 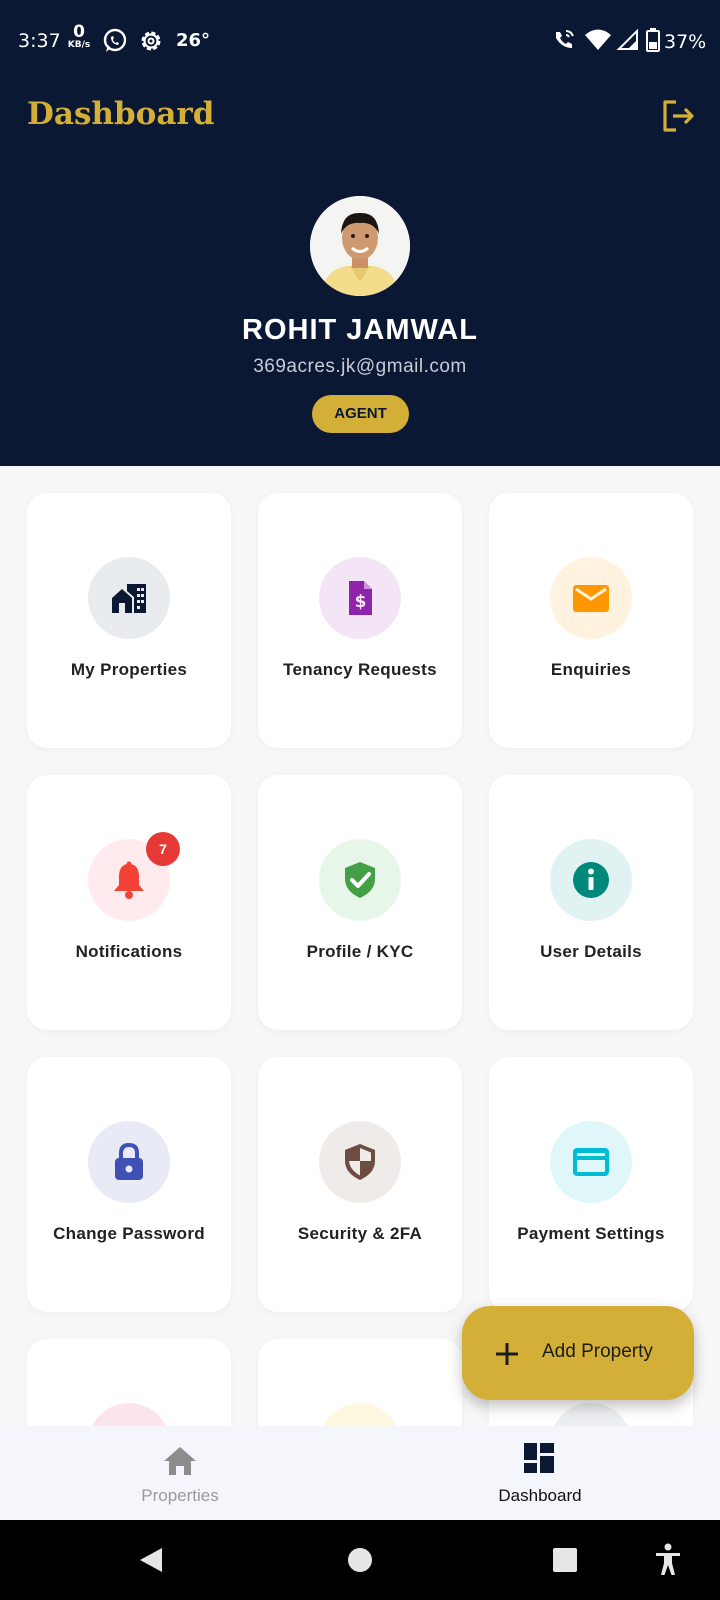 I want to click on battery-icon, so click(x=653, y=42).